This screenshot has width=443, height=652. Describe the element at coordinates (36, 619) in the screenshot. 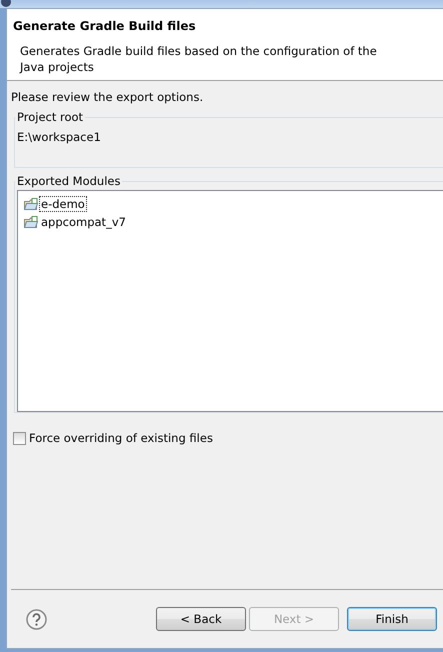

I see `help-icon` at that location.